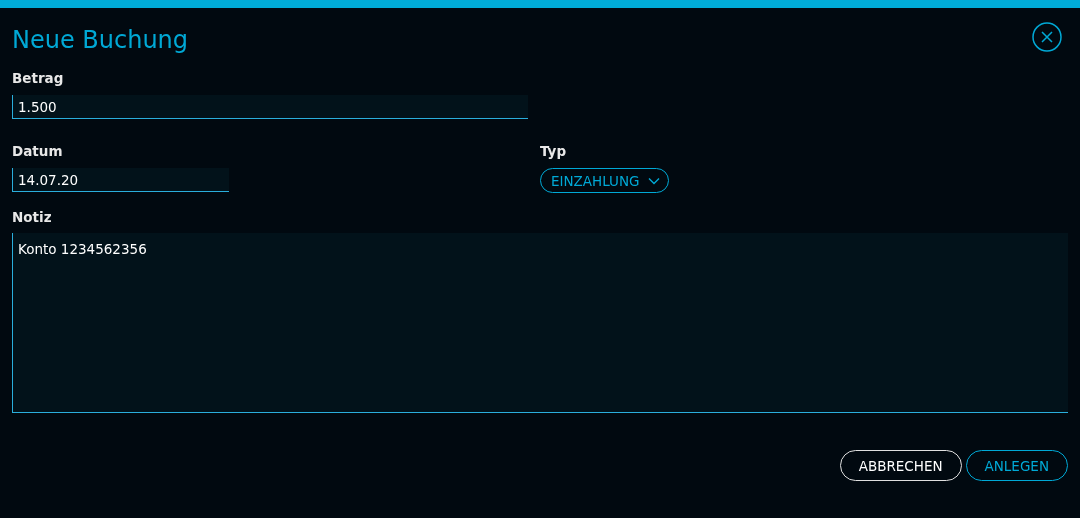 This screenshot has height=518, width=1080. I want to click on close-icon, so click(1047, 37).